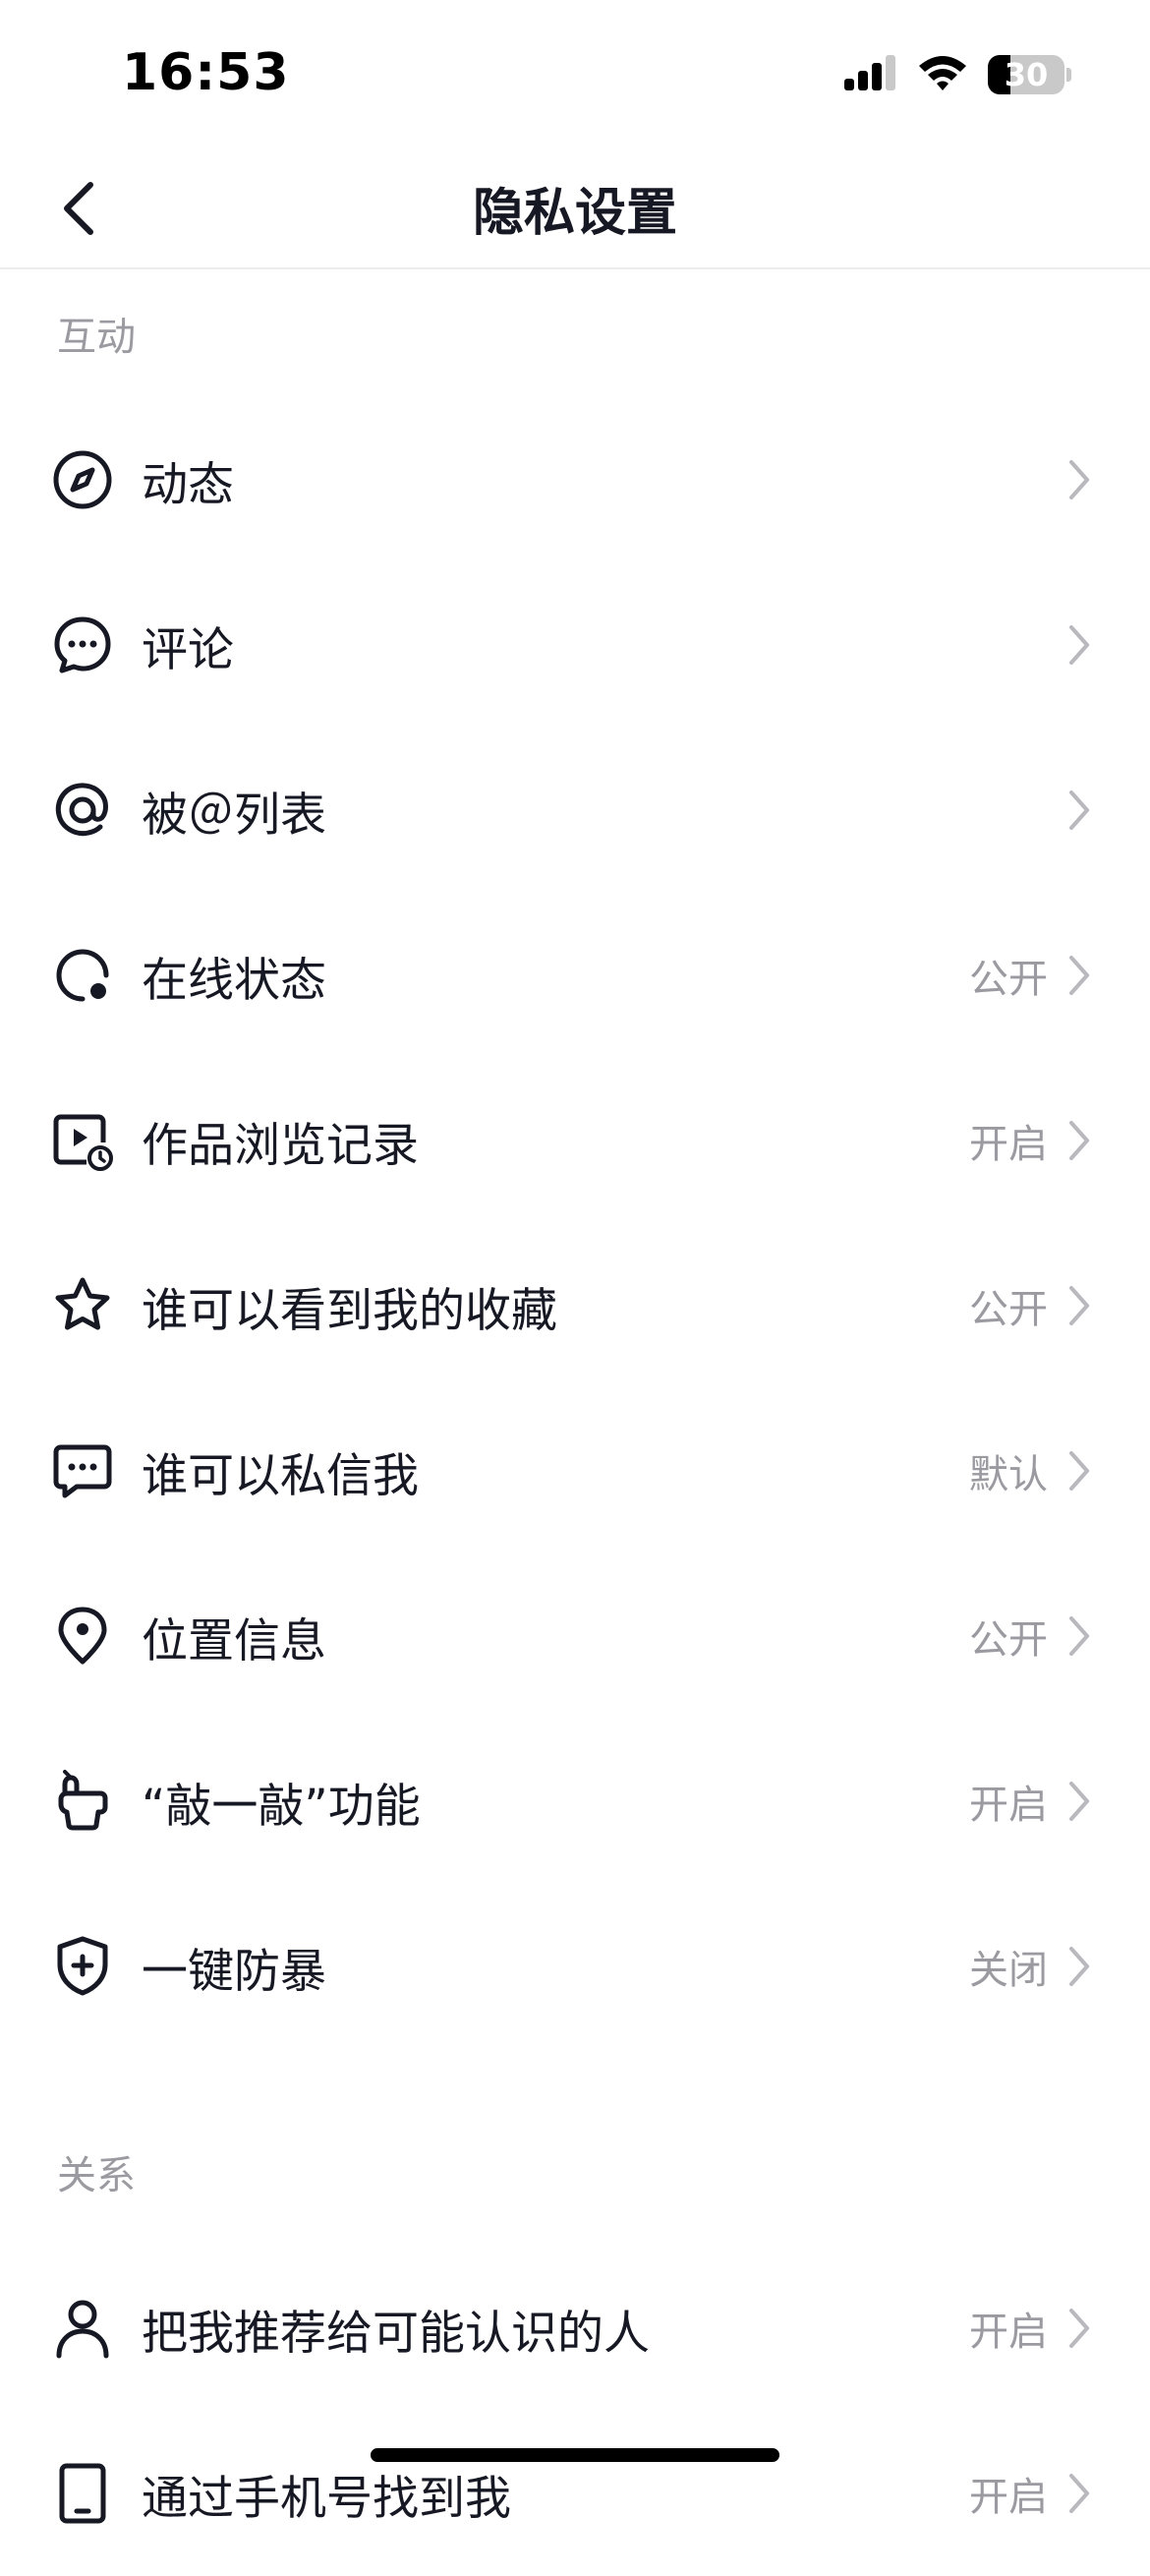  What do you see at coordinates (82, 1801) in the screenshot?
I see `knock-icon` at bounding box center [82, 1801].